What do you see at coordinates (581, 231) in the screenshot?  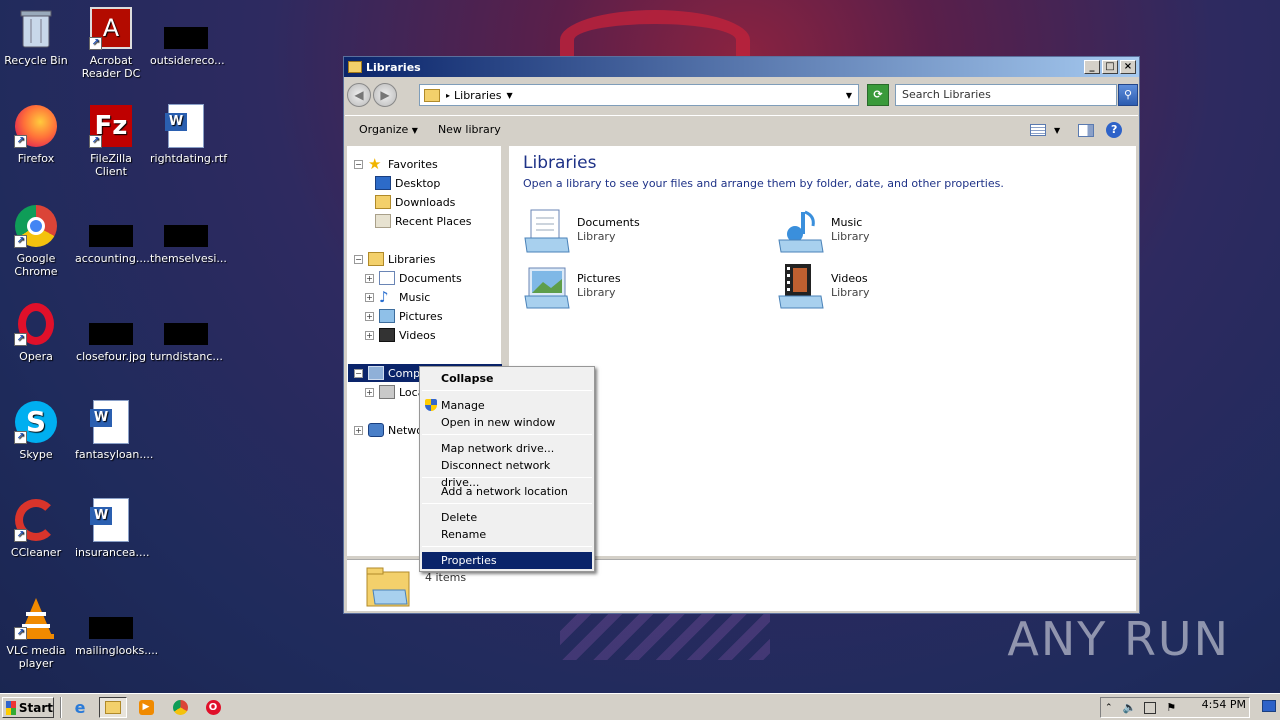 I see `library-documents: Documents Library` at bounding box center [581, 231].